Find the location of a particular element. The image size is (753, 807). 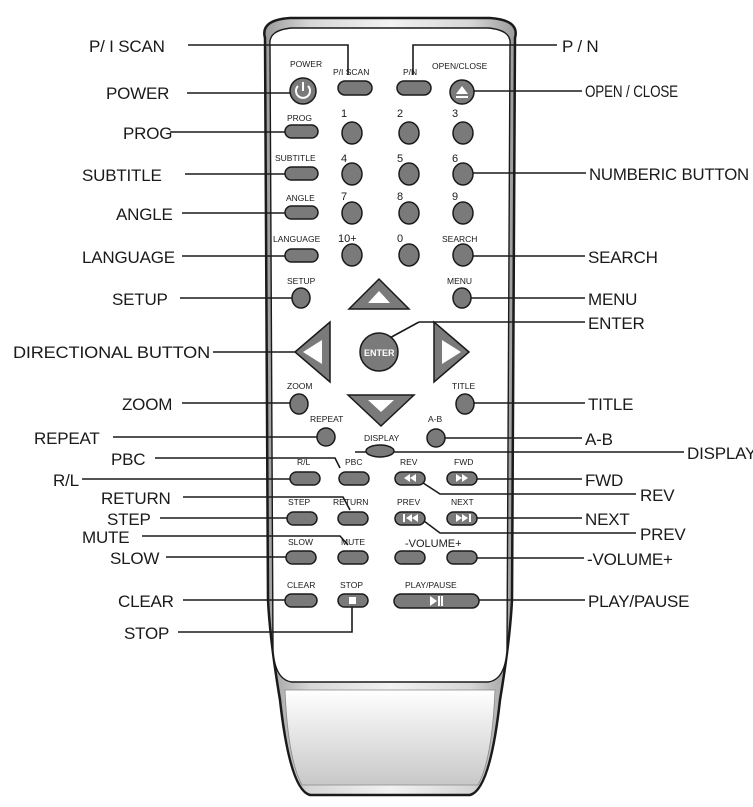

ab-button is located at coordinates (436, 438).